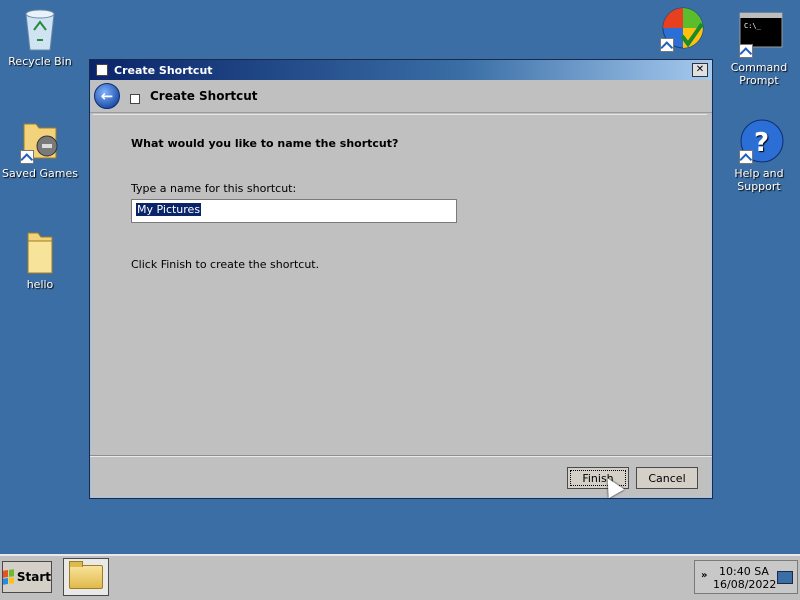 The image size is (800, 600). I want to click on help-support-icon: ?, so click(761, 141).